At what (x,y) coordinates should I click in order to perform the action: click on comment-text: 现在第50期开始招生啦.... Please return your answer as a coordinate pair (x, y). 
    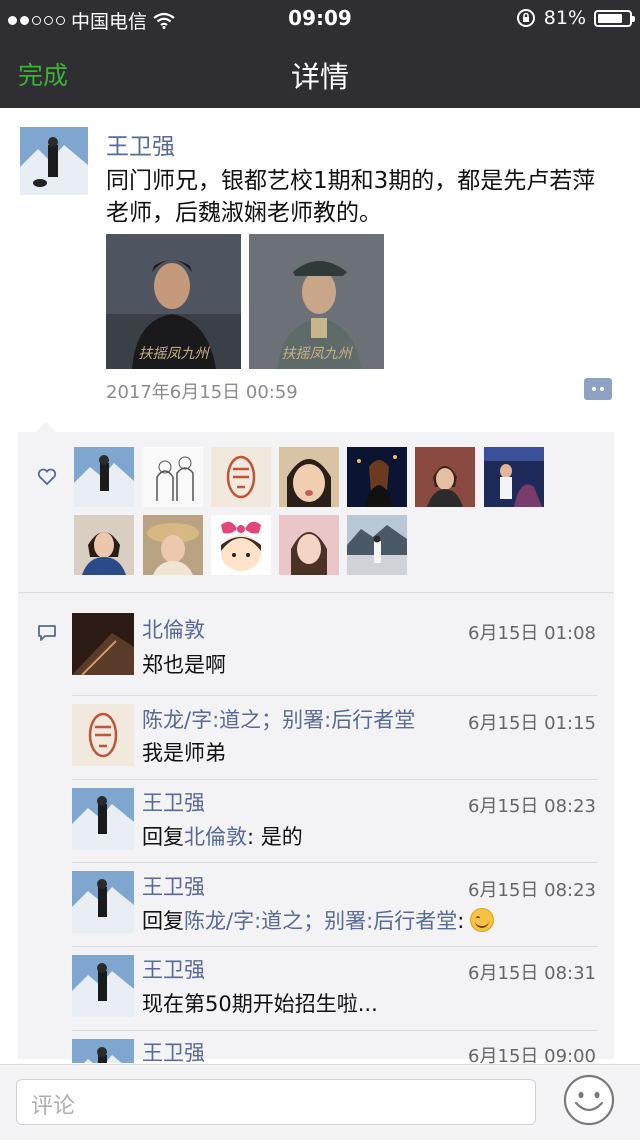
    Looking at the image, I should click on (260, 1004).